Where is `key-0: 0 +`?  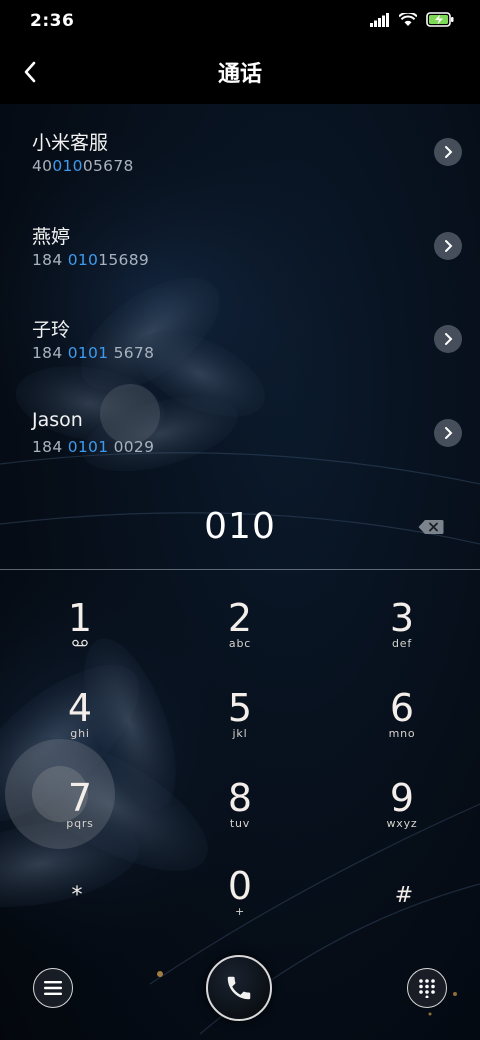 key-0: 0 + is located at coordinates (240, 901).